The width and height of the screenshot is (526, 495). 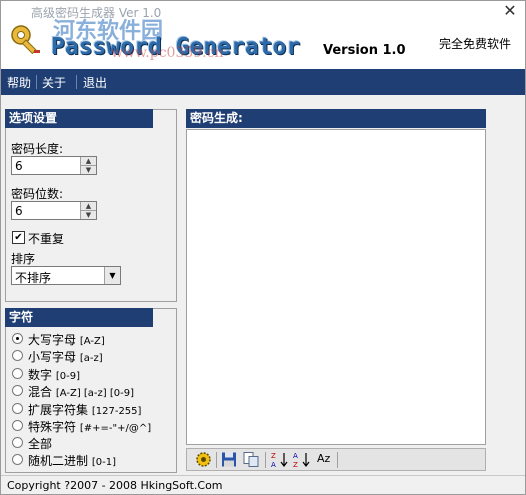 I want to click on password-count-label: 密码位数:, so click(x=37, y=194).